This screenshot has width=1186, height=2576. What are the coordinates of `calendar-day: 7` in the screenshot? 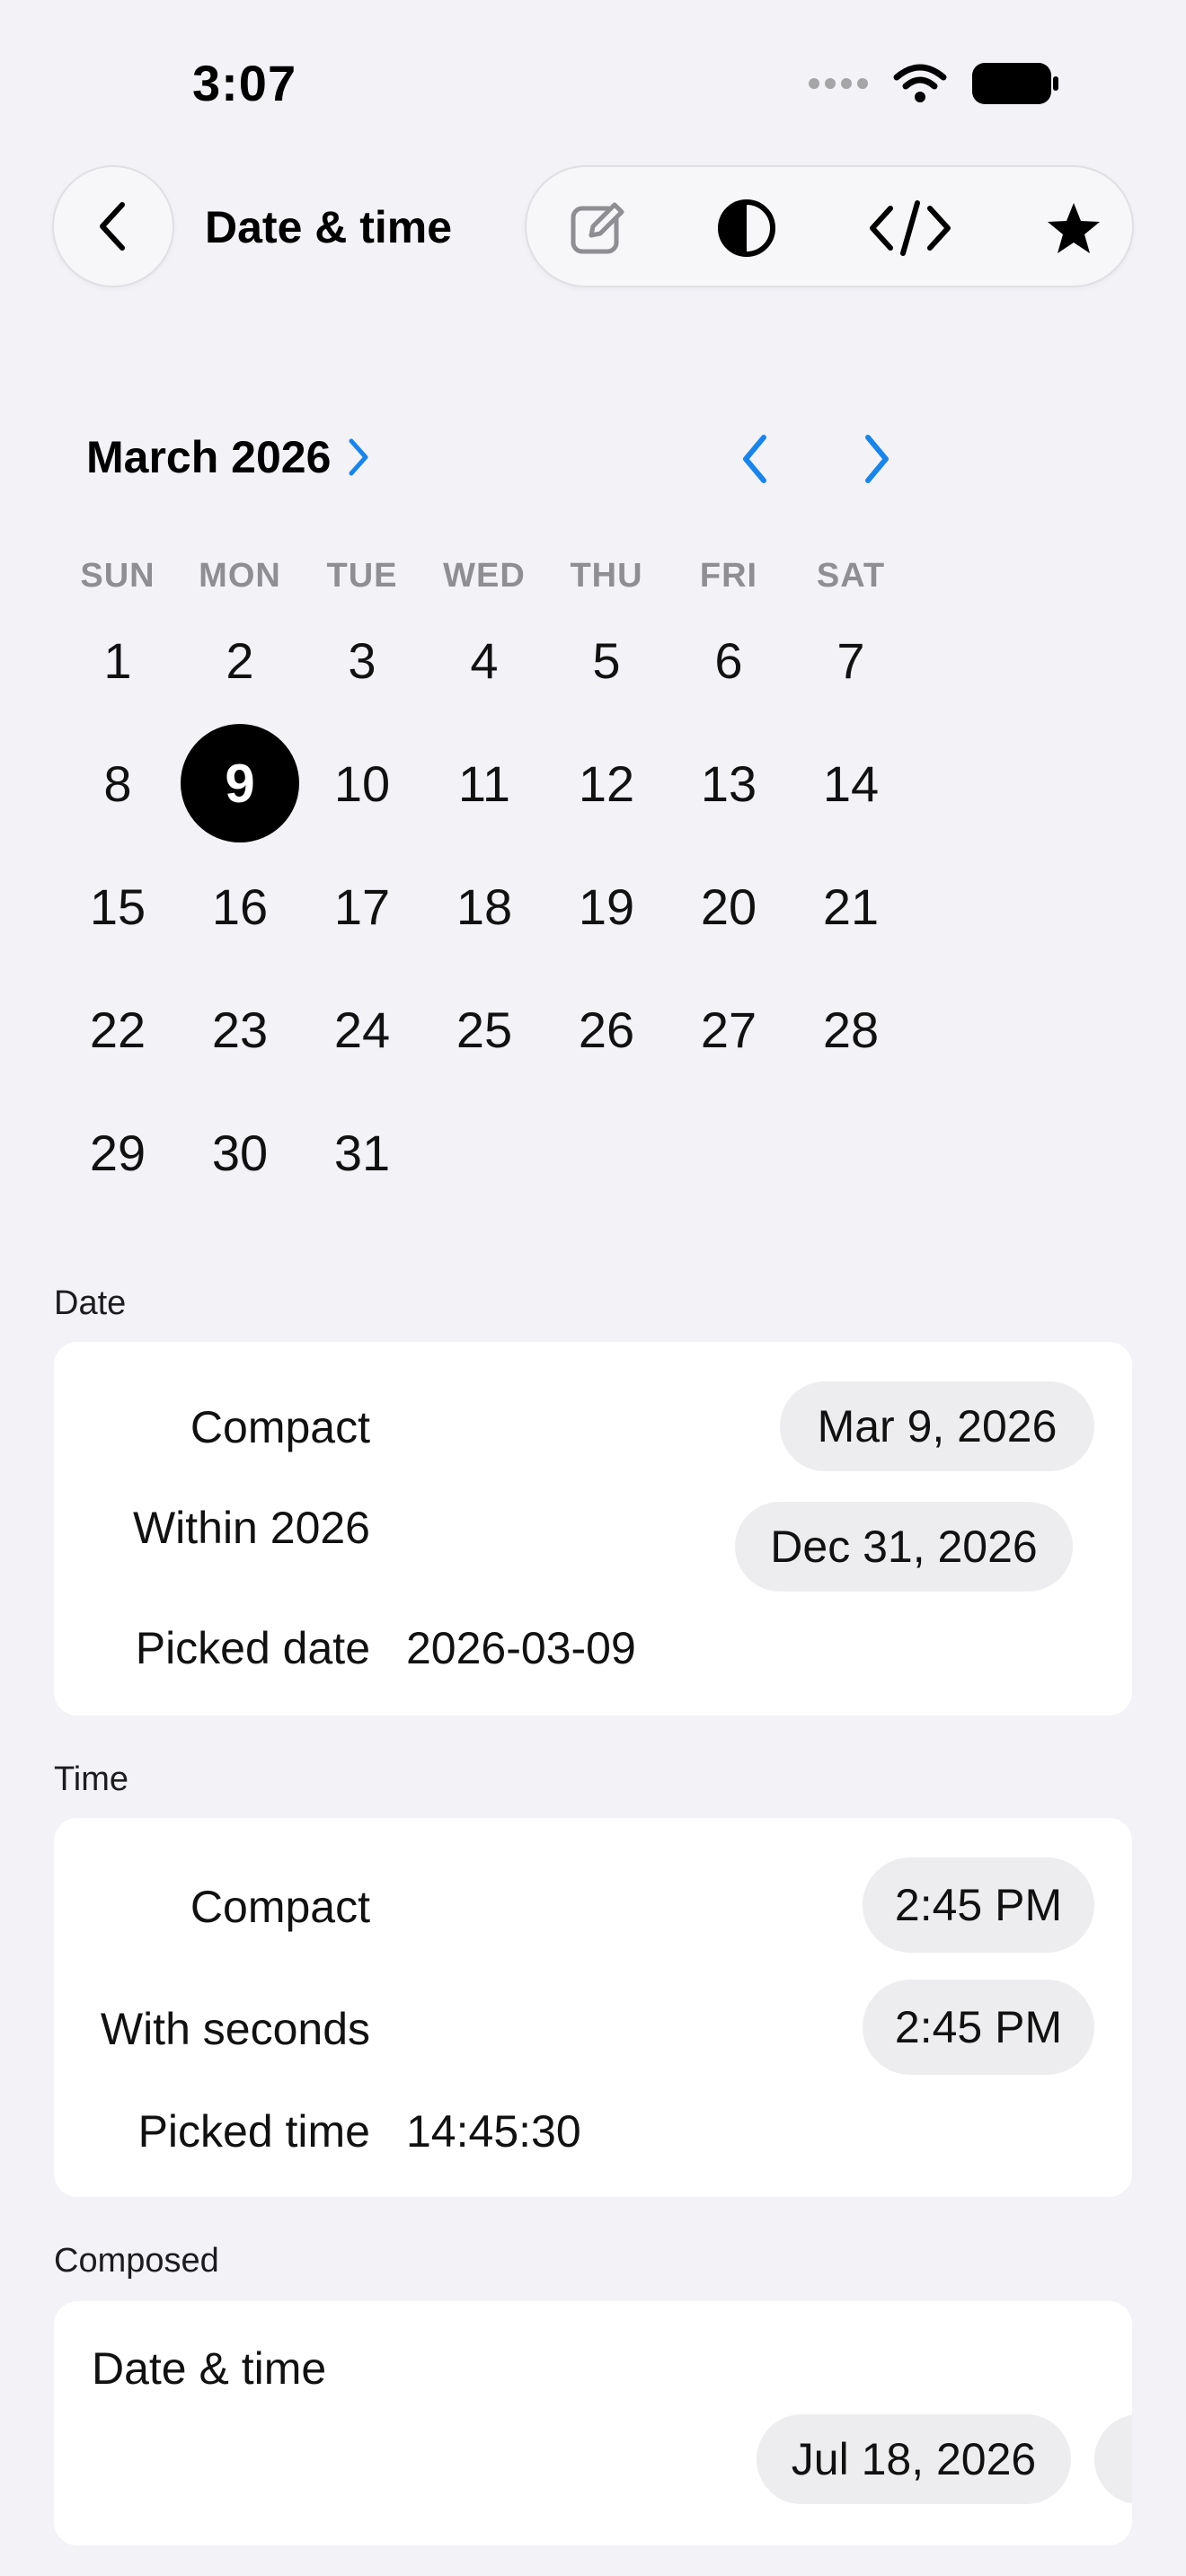 It's located at (851, 660).